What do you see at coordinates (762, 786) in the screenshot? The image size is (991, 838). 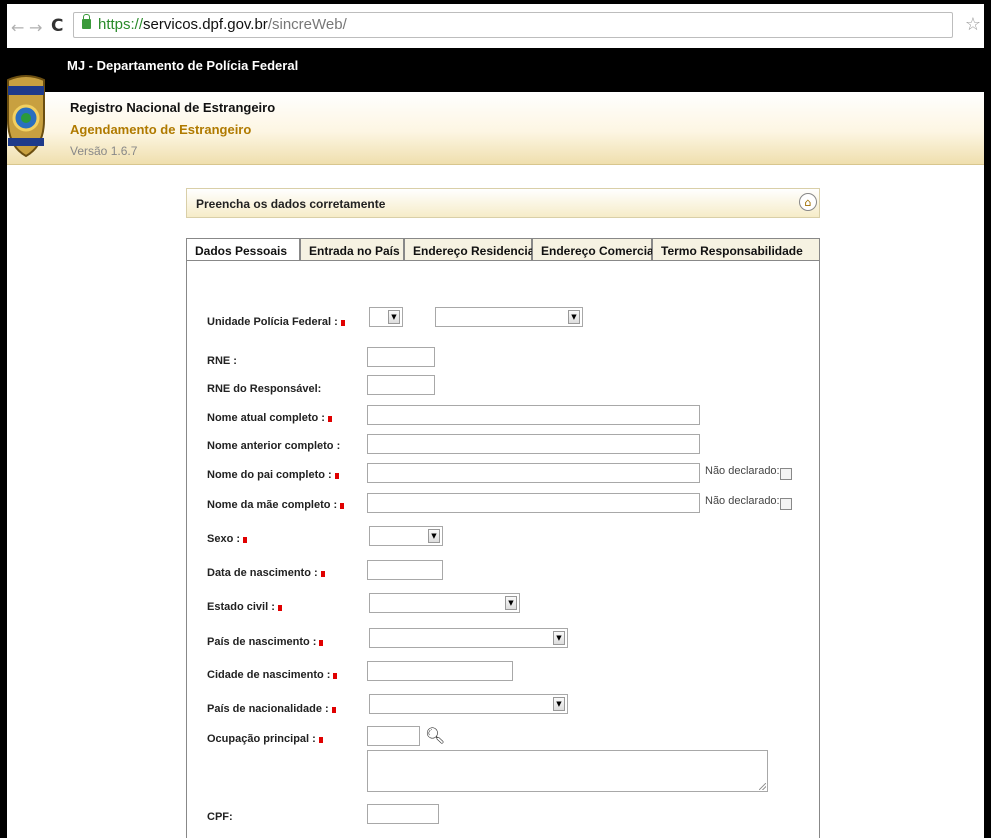 I see `resize-grip-icon` at bounding box center [762, 786].